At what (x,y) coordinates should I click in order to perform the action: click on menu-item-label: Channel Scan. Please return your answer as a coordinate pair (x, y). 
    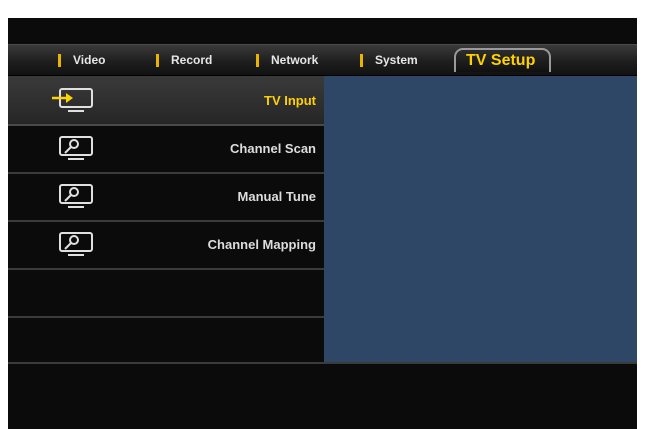
    Looking at the image, I should click on (273, 148).